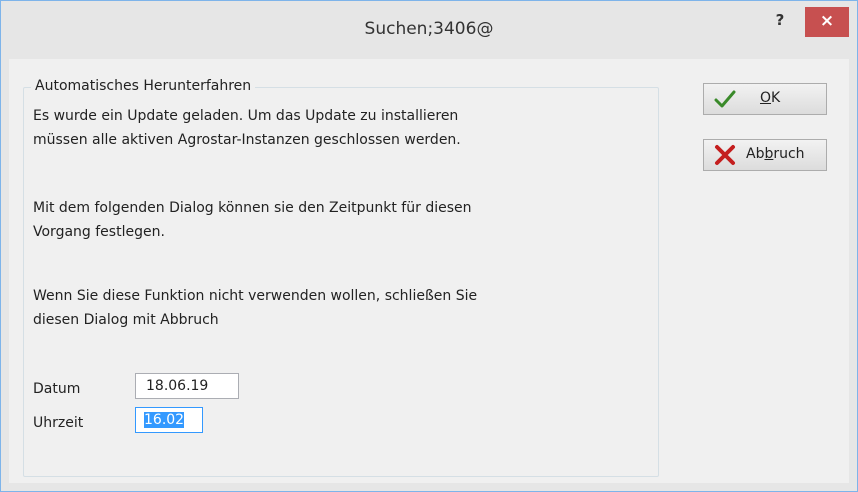 The height and width of the screenshot is (492, 858). I want to click on time-field: 16.02, so click(169, 420).